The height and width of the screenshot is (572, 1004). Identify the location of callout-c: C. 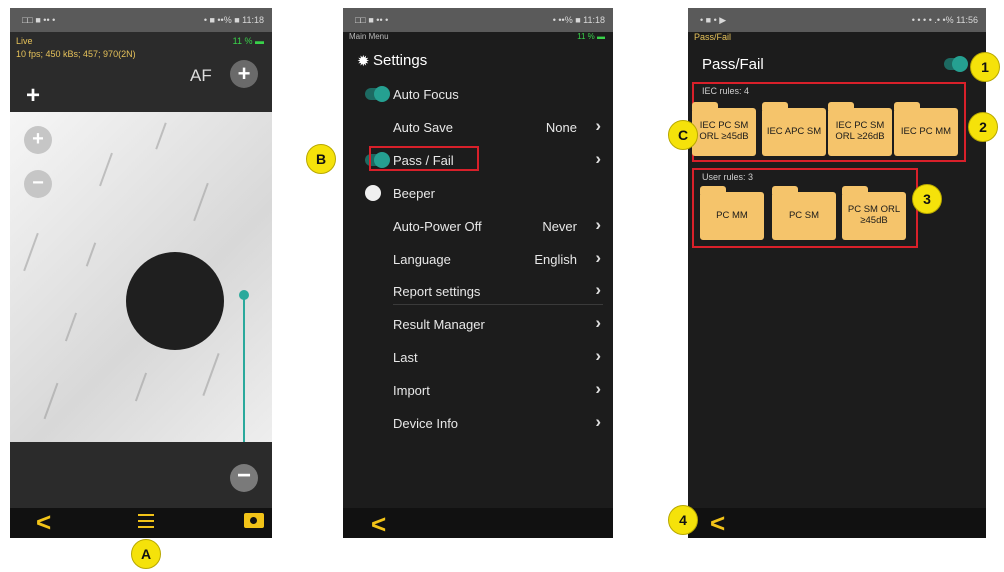
(683, 135).